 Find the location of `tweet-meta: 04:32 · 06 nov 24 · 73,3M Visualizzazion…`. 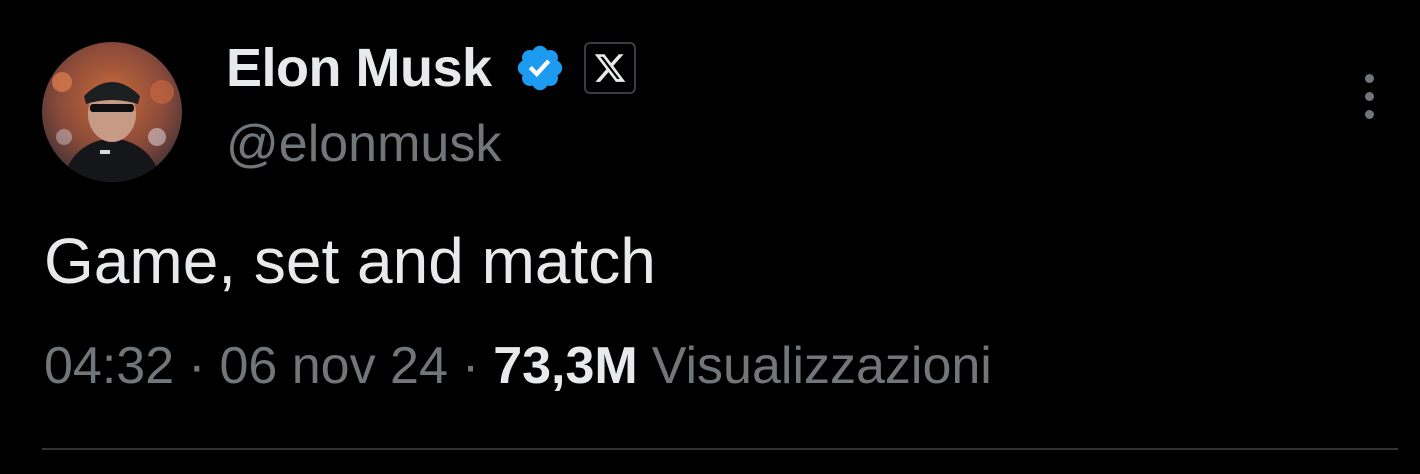

tweet-meta: 04:32 · 06 nov 24 · 73,3M Visualizzazion… is located at coordinates (518, 366).